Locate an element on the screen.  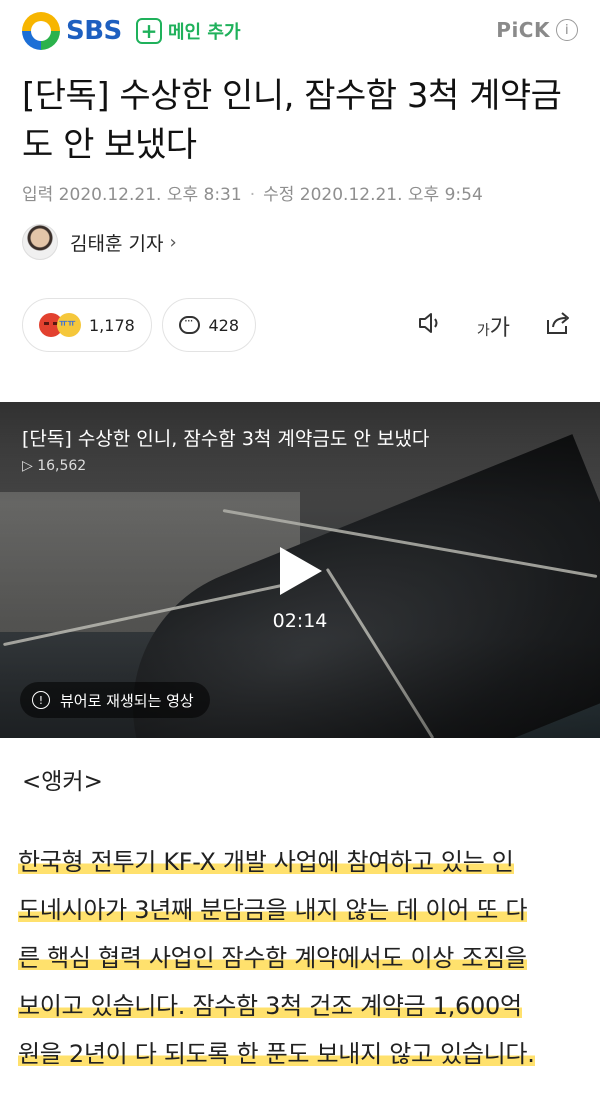
body-line: 도네시아가 3년째 분담금을 내지 않는 데 이어 또 다 is located at coordinates (273, 910).